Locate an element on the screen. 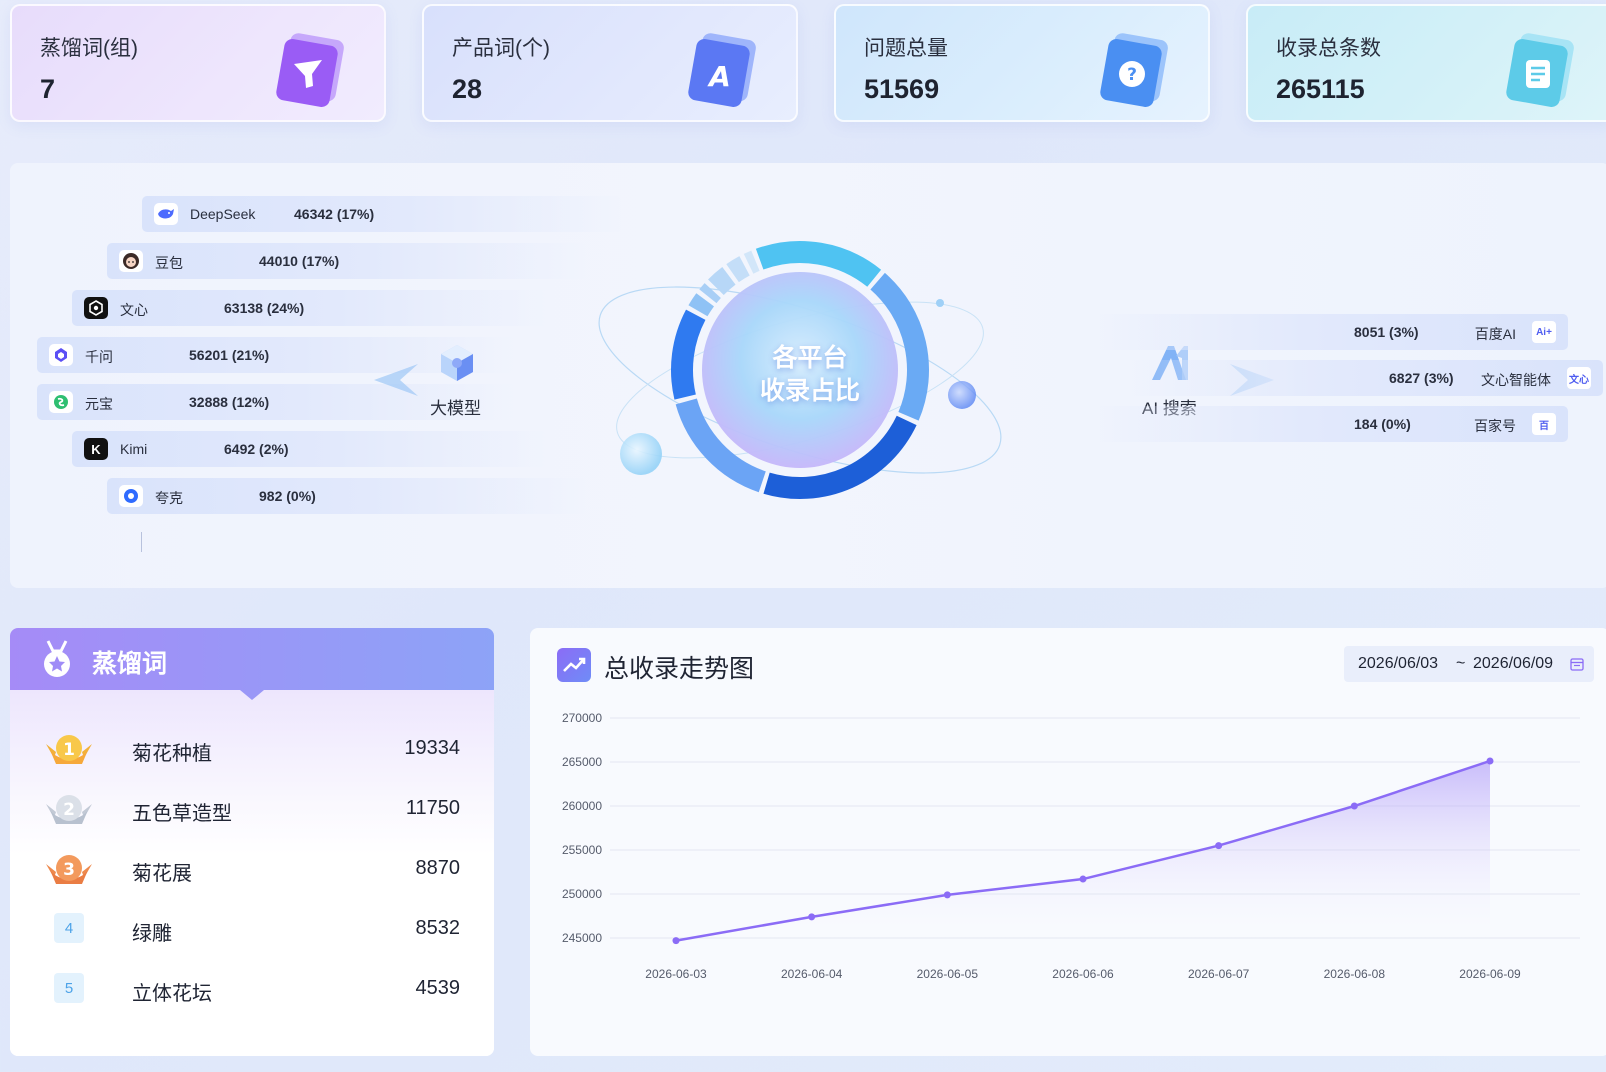 The image size is (1606, 1072). platform-row-quark: 夸克 982 (0%) is located at coordinates (347, 496).